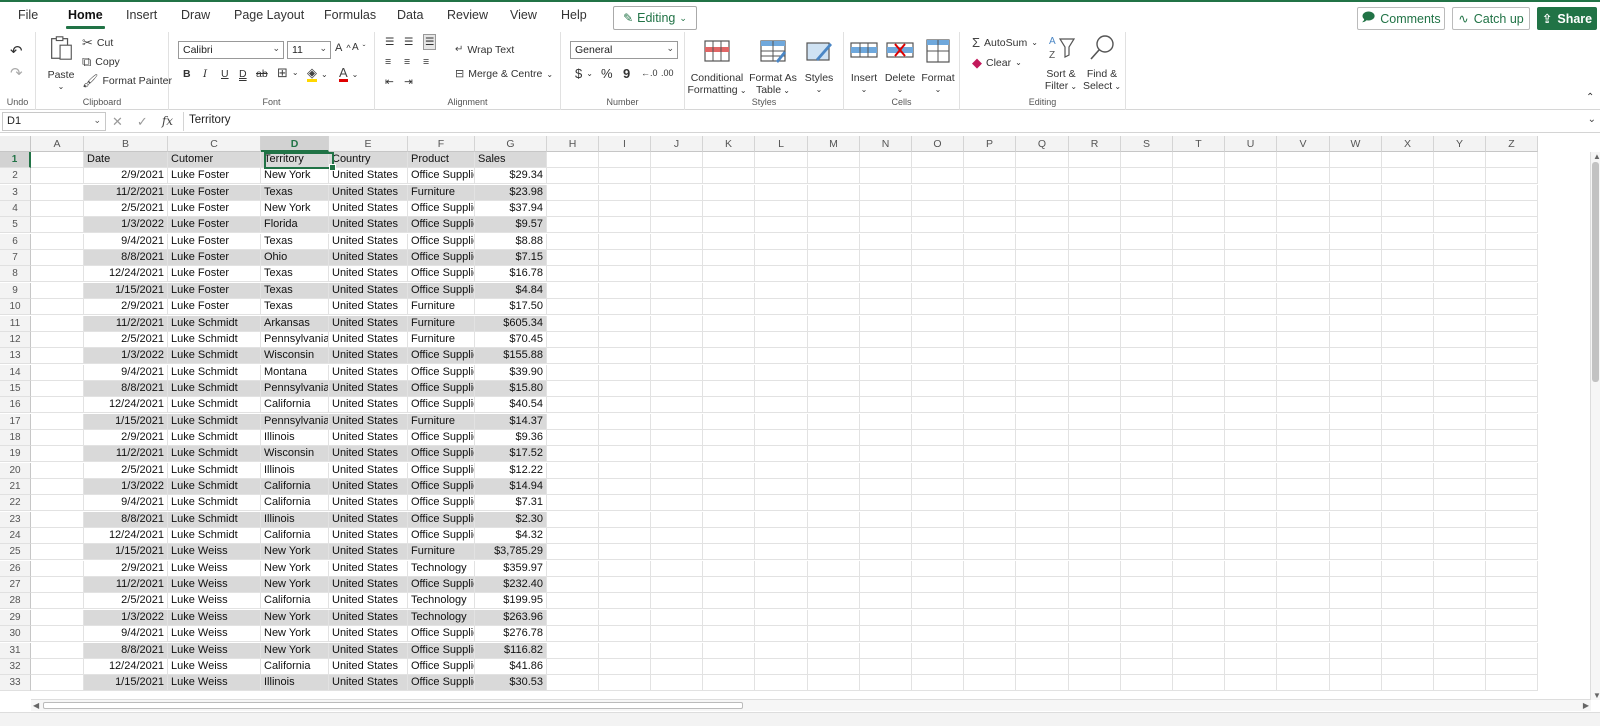 This screenshot has height=726, width=1600. Describe the element at coordinates (441, 192) in the screenshot. I see `cell-product: Furniture` at that location.